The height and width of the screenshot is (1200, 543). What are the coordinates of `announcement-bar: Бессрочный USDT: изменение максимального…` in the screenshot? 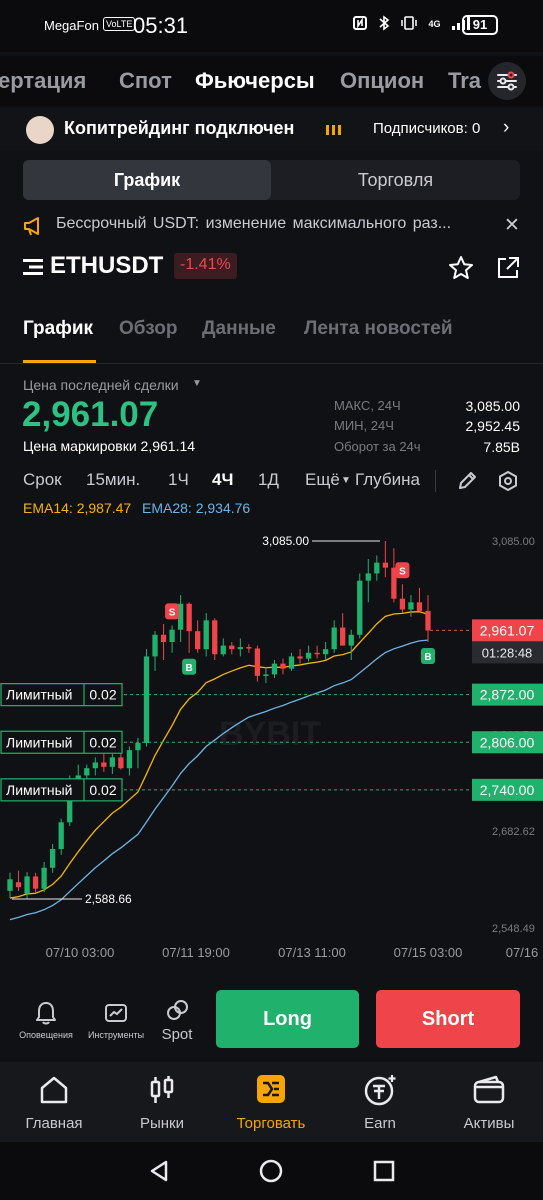 It's located at (272, 226).